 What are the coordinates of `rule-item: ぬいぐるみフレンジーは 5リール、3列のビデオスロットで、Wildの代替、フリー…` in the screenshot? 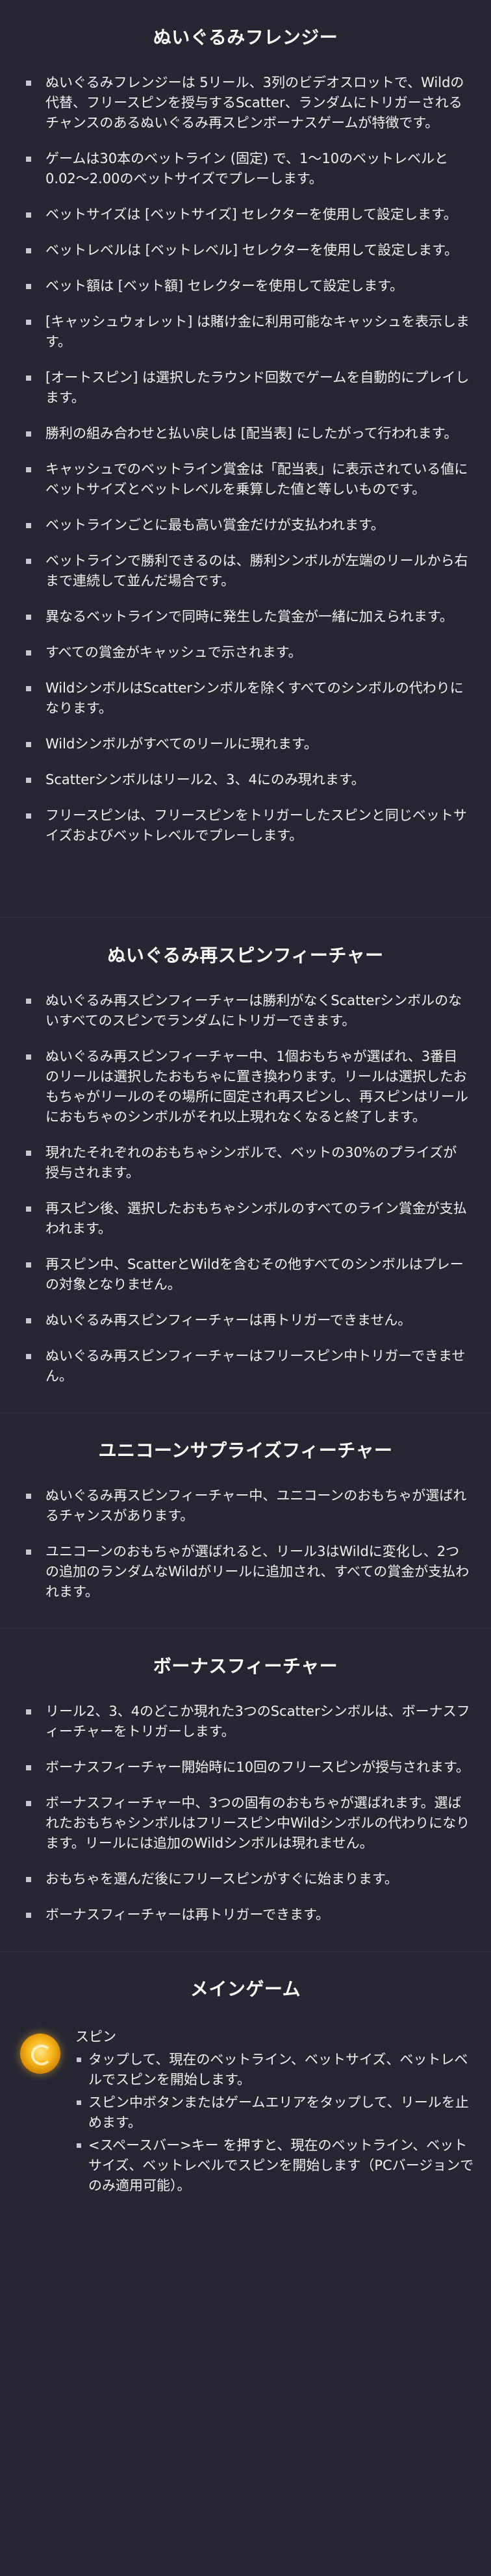 It's located at (241, 103).